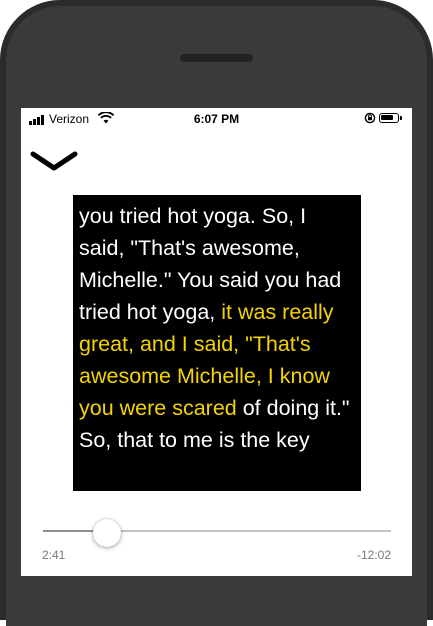 The width and height of the screenshot is (433, 626). I want to click on status-bar: Verizon 6:07 PM, so click(216, 119).